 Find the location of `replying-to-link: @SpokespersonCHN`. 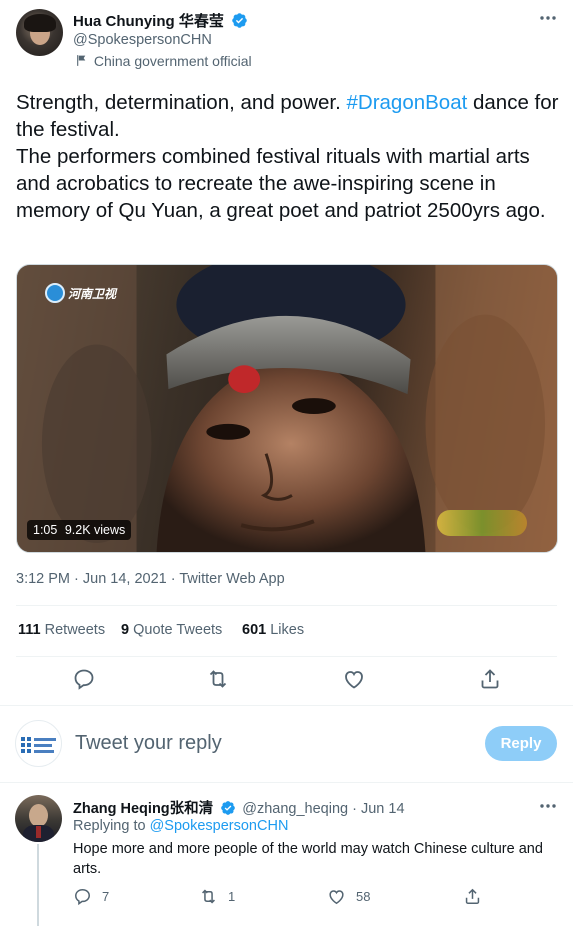

replying-to-link: @SpokespersonCHN is located at coordinates (219, 826).